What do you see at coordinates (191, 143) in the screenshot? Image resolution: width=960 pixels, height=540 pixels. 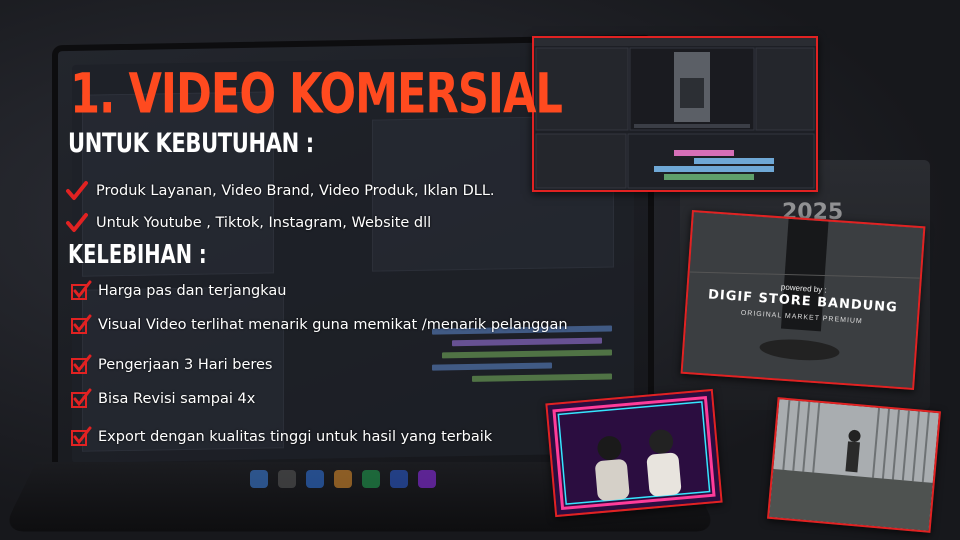 I see `needs-heading: UNTUK KEBUTUHAN :` at bounding box center [191, 143].